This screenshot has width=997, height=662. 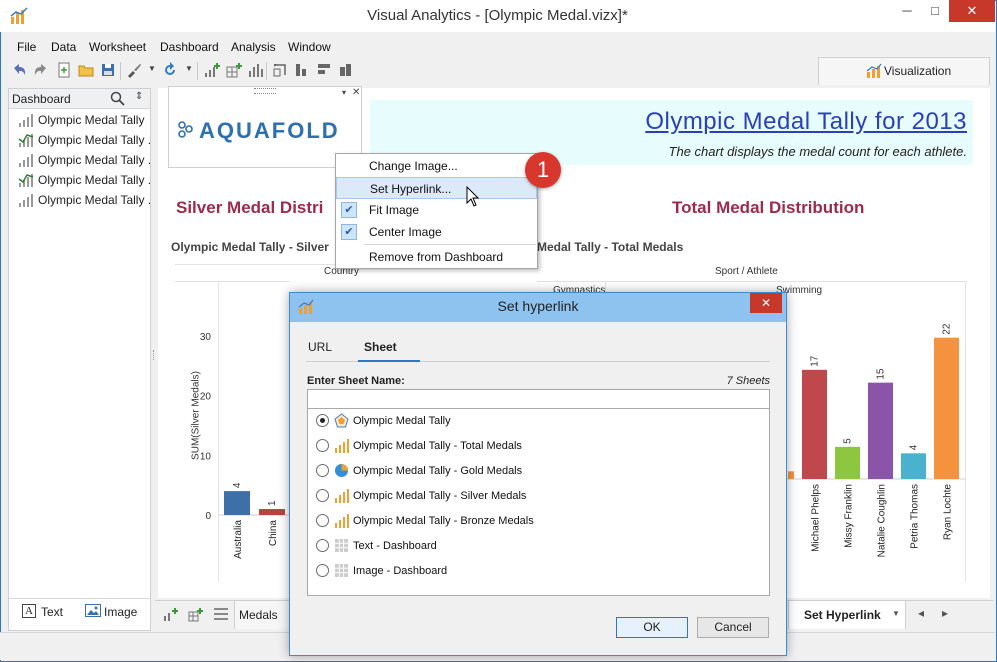 I want to click on x-tick-label: Missy Franklin, so click(x=849, y=516).